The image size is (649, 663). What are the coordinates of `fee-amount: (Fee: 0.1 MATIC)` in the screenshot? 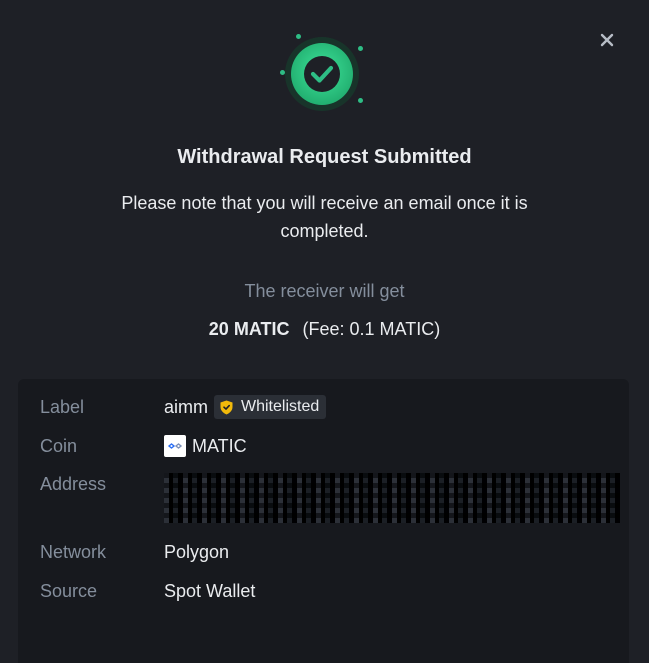 It's located at (371, 329).